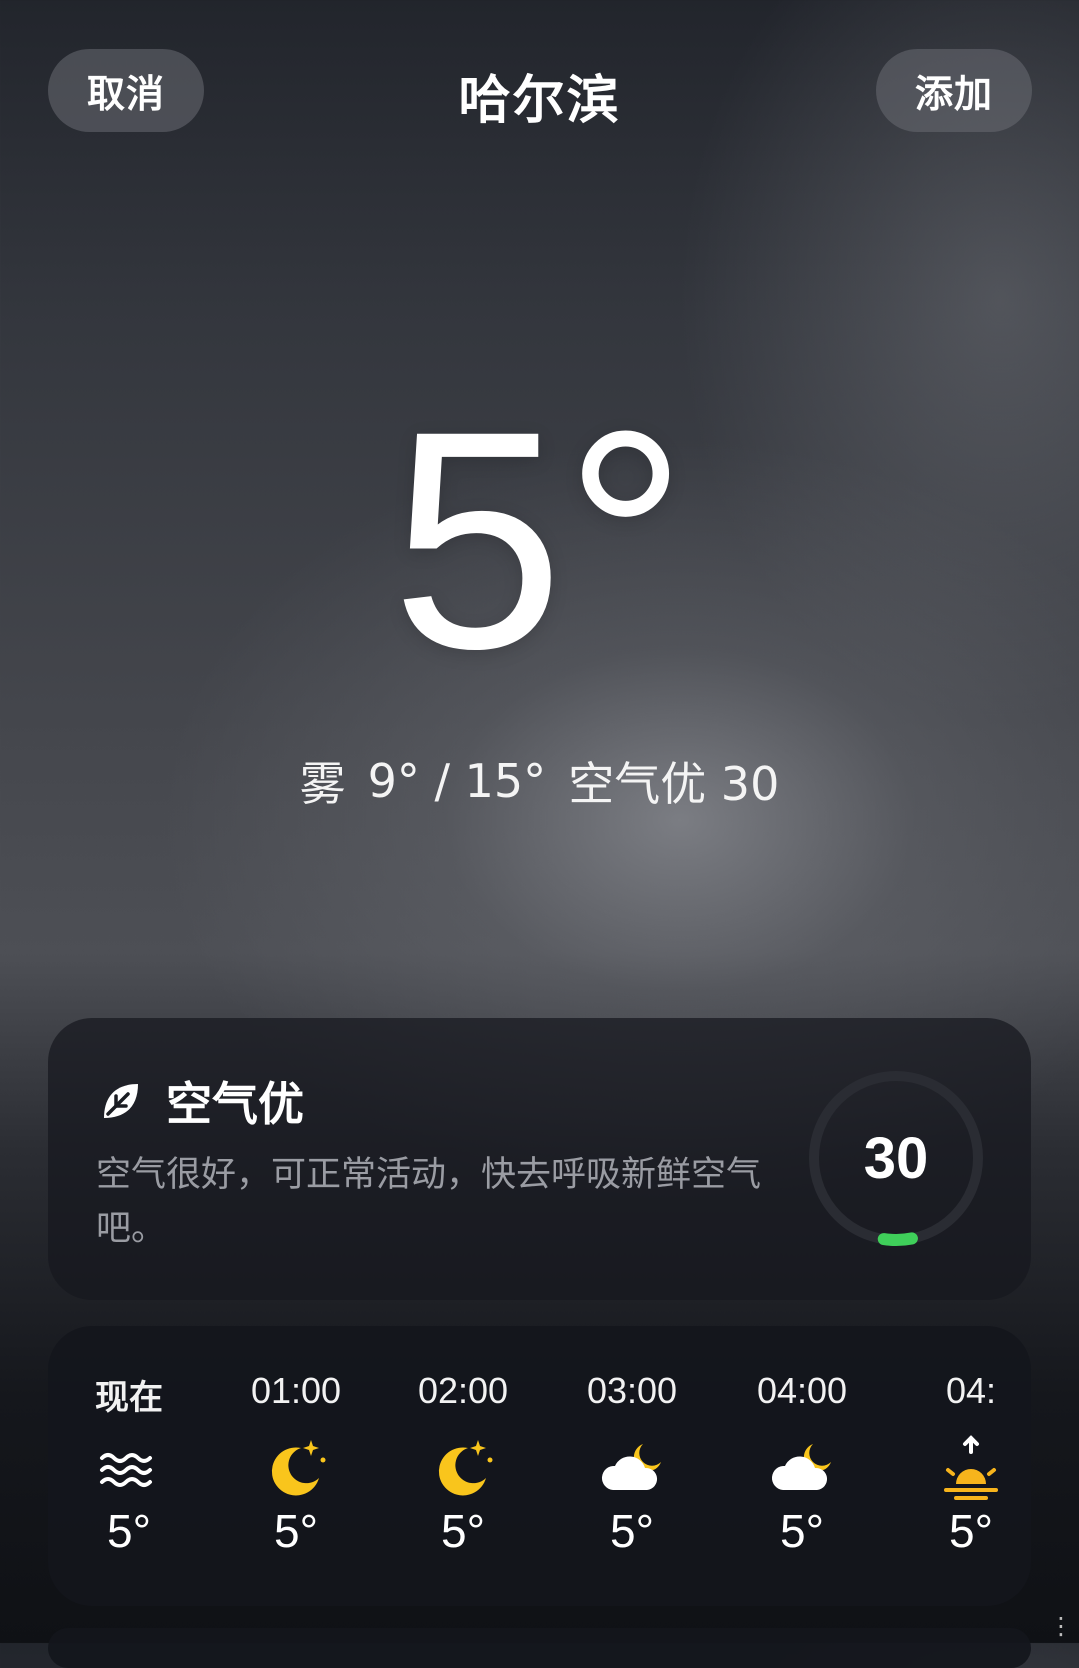 This screenshot has height=1668, width=1079. What do you see at coordinates (463, 1390) in the screenshot?
I see `hourly-time: 02:00` at bounding box center [463, 1390].